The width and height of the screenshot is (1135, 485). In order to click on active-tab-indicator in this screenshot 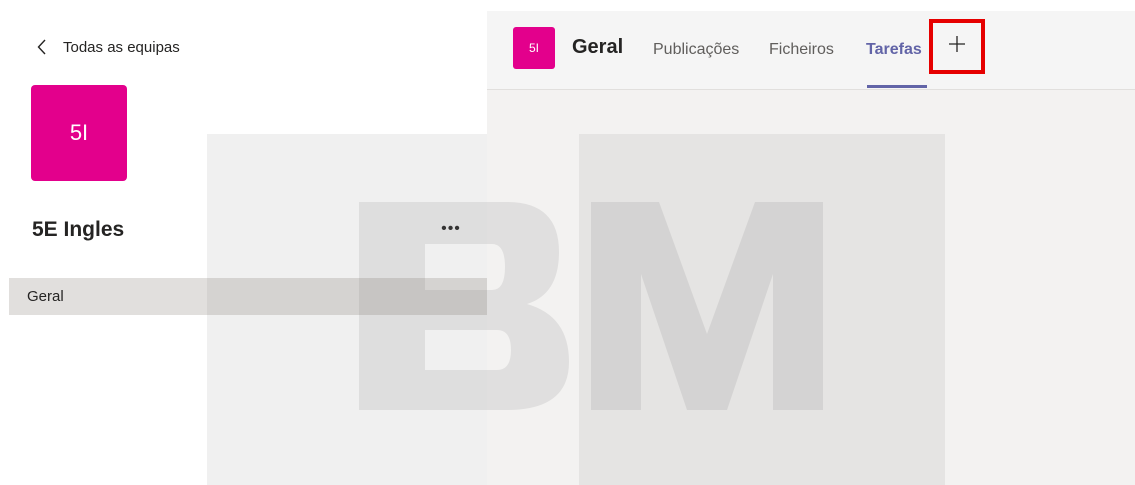, I will do `click(897, 86)`.